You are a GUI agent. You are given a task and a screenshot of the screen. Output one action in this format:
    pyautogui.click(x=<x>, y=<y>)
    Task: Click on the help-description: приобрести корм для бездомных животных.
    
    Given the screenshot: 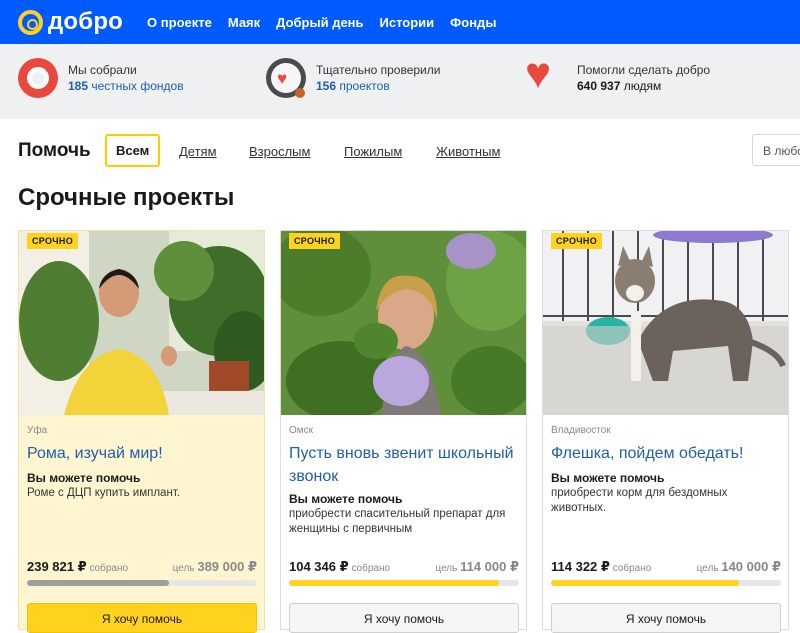 What is the action you would take?
    pyautogui.click(x=639, y=500)
    